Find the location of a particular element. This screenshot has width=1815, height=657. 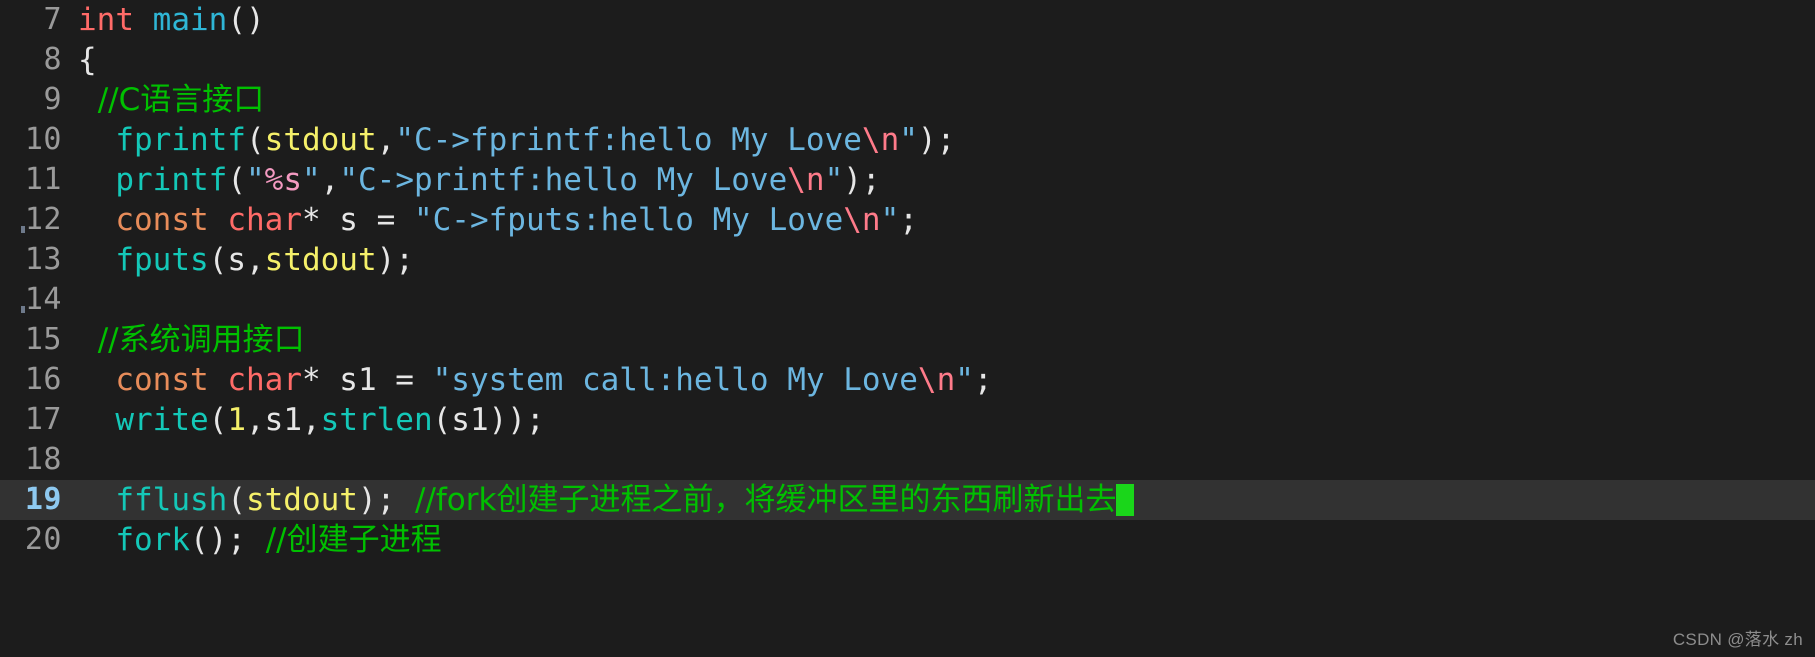

code-token: char is located at coordinates (264, 220).